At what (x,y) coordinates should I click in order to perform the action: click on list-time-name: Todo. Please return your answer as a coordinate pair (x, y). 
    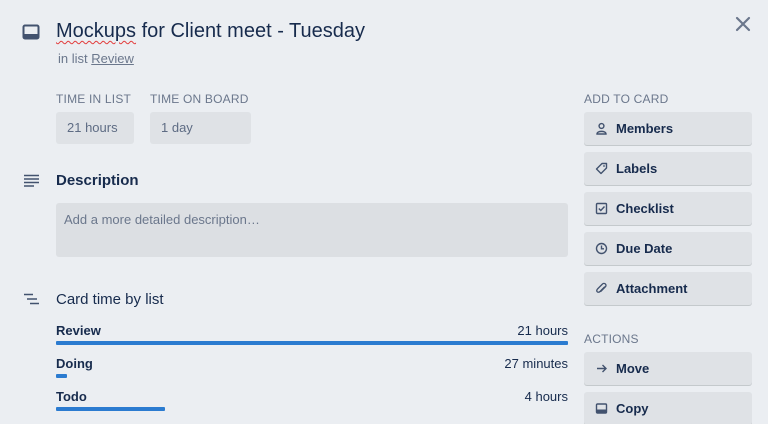
    Looking at the image, I should click on (71, 396).